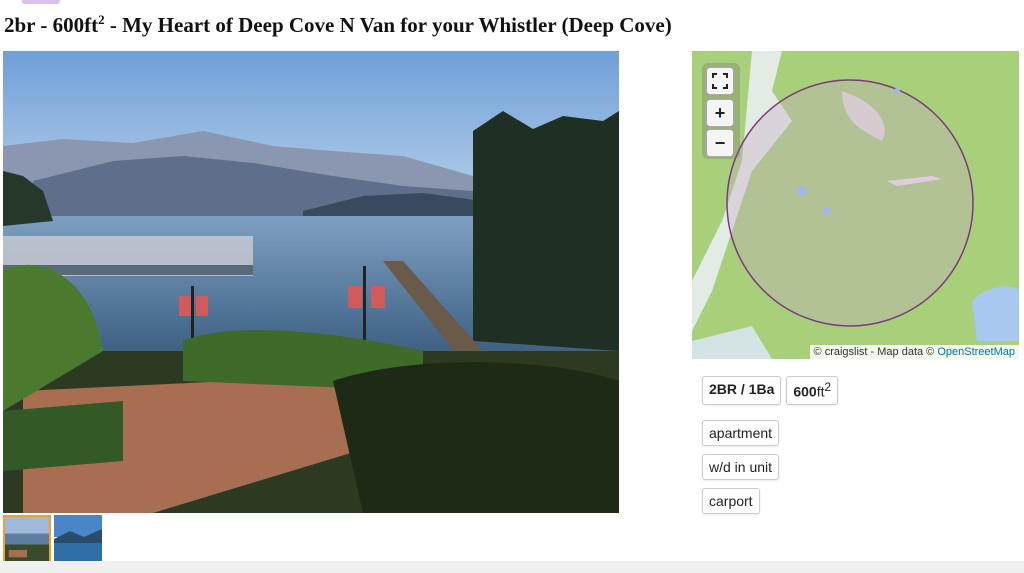  I want to click on bedbath-value: 2BR / 1Ba, so click(742, 389).